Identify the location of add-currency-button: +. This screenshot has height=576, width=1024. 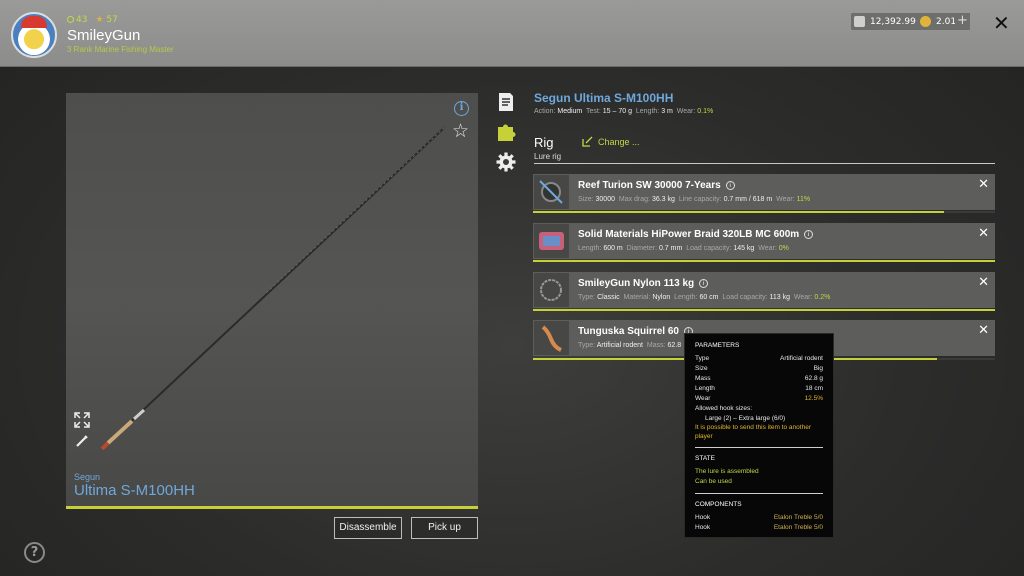
(962, 21).